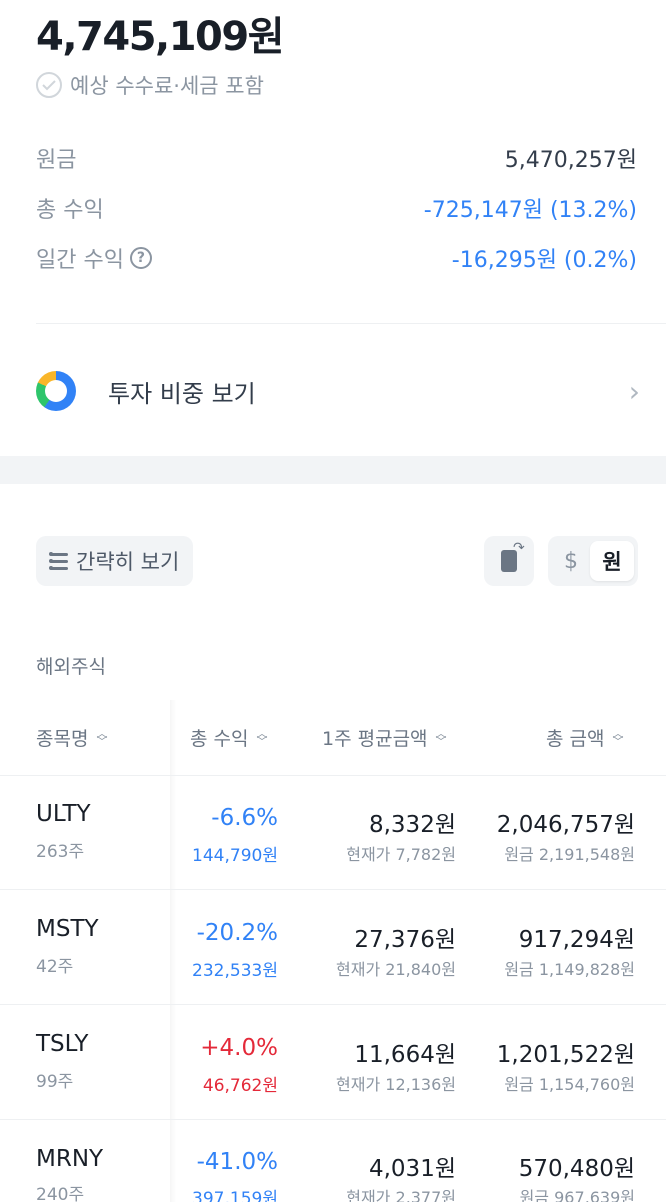  I want to click on invest-ratio-label: 투자 비중 보기, so click(182, 393).